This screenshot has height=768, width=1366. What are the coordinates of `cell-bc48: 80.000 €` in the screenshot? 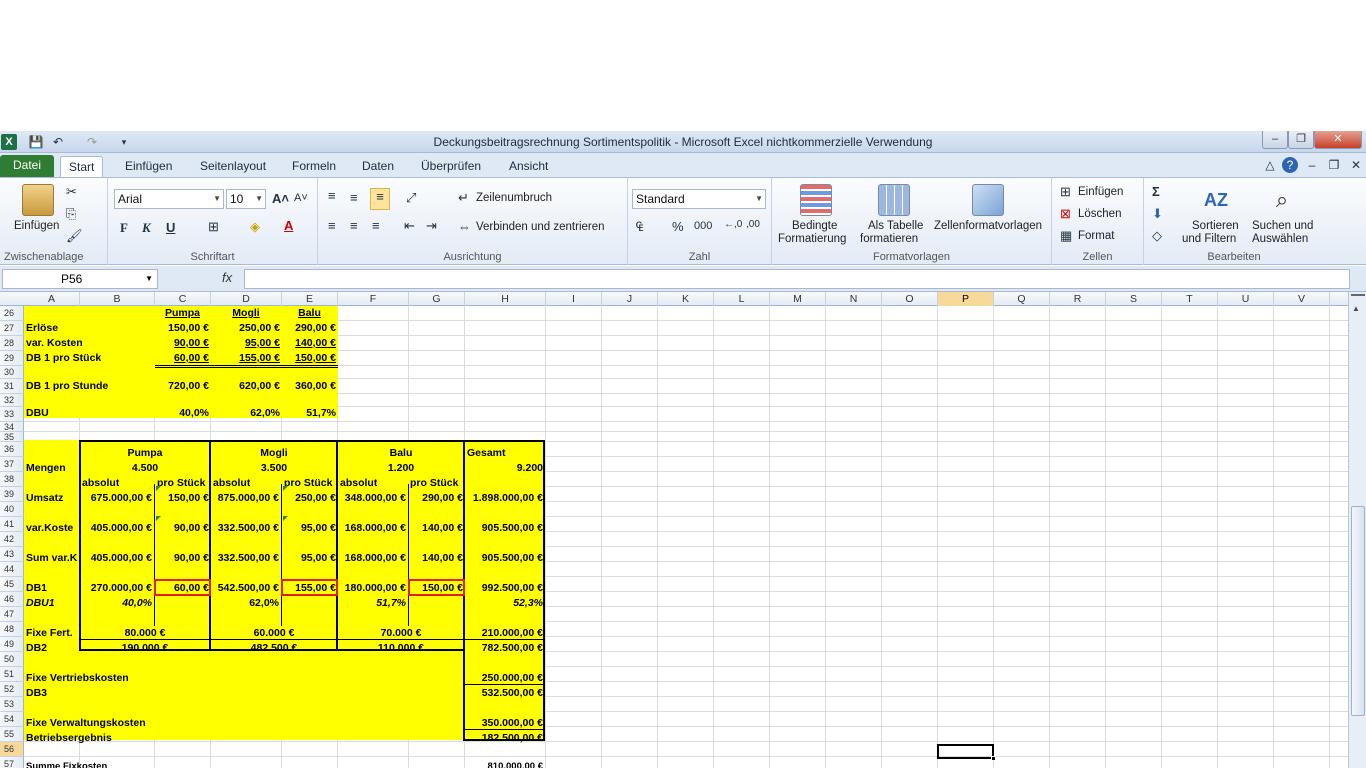 It's located at (145, 633).